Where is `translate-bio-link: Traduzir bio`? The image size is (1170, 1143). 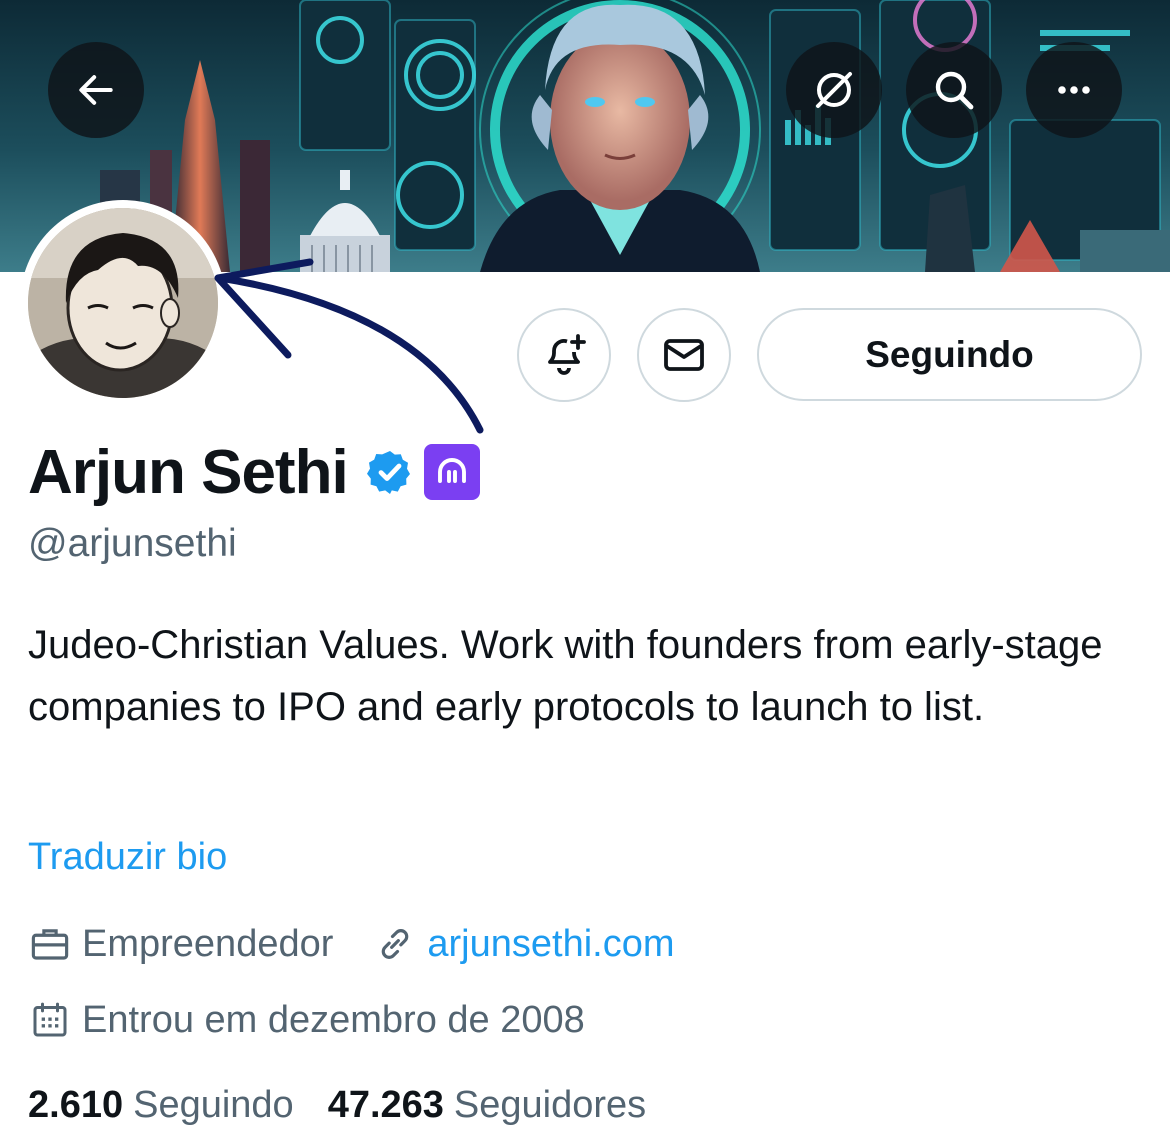 translate-bio-link: Traduzir bio is located at coordinates (127, 857).